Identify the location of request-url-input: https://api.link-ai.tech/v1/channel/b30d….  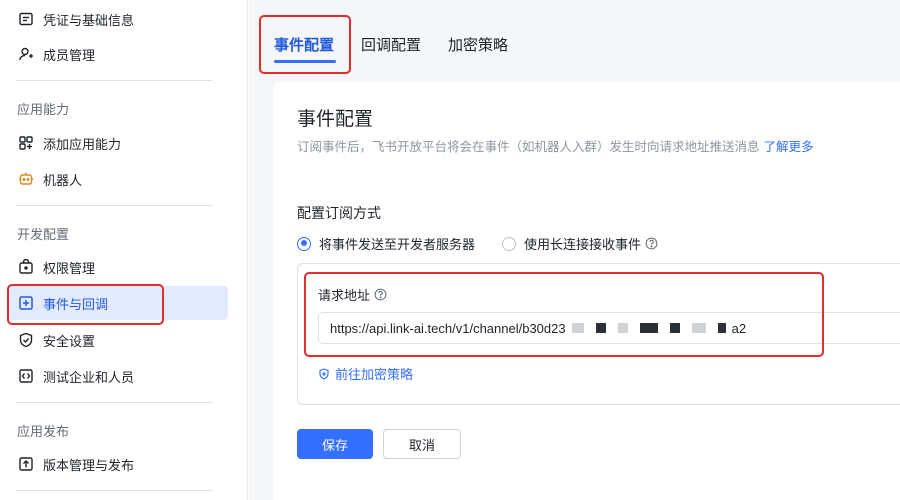
(609, 328).